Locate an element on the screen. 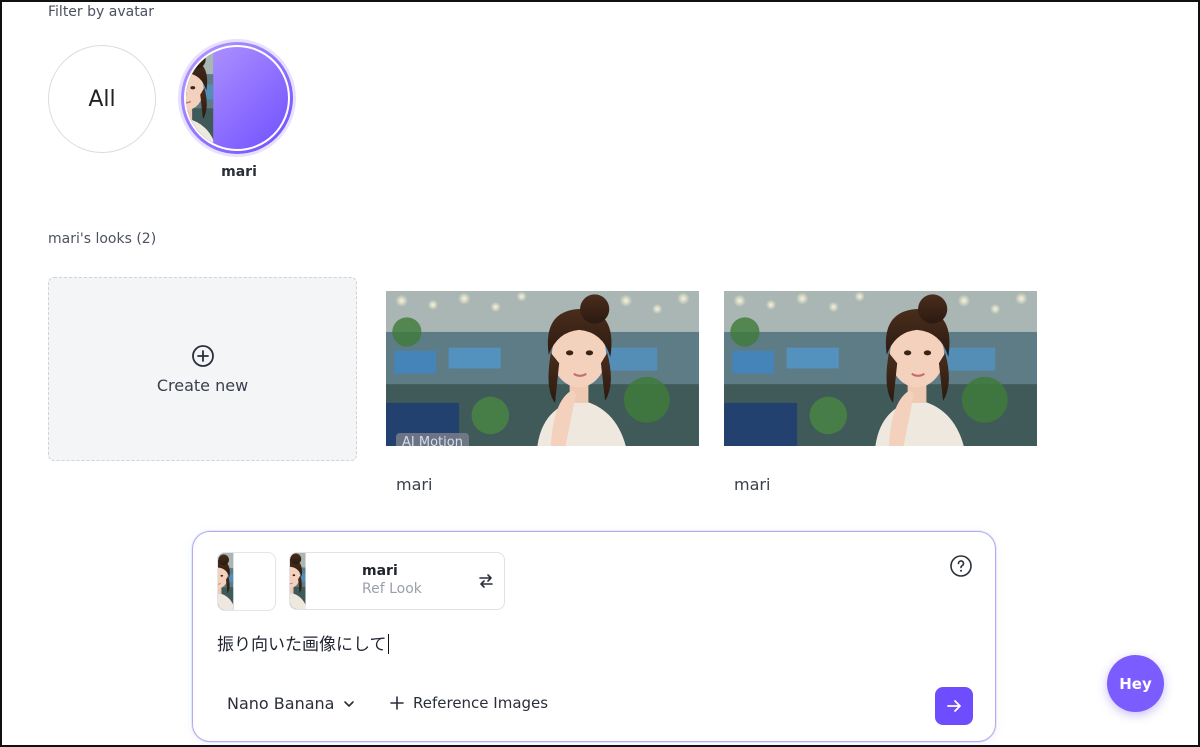  looks-heading: mari's looks (2) is located at coordinates (102, 239).